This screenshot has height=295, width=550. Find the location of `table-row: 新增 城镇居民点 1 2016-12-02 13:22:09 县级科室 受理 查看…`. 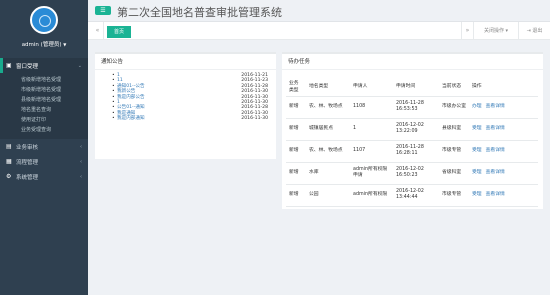

table-row: 新增 城镇居民点 1 2016-12-02 13:22:09 县级科室 受理 查看… is located at coordinates (412, 129).